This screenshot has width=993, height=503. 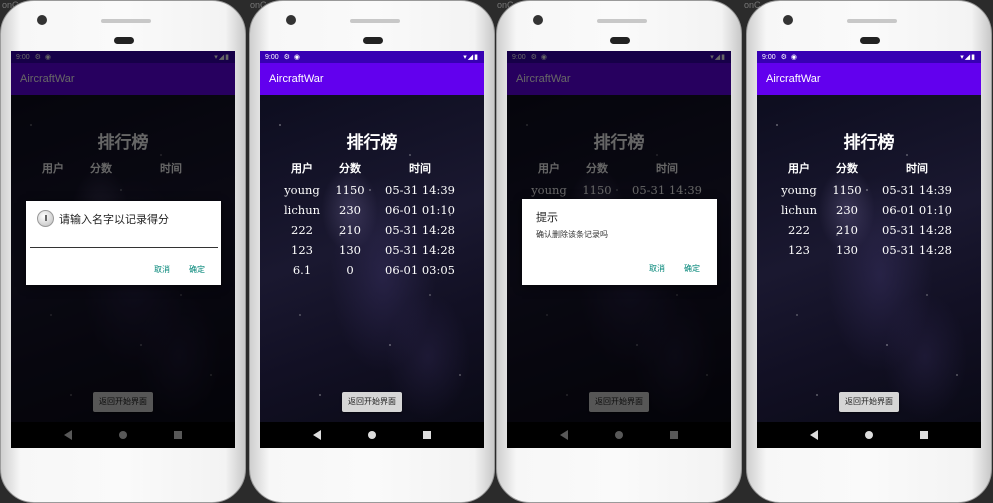 I want to click on table-header: 用户 分数 时间, so click(x=372, y=167).